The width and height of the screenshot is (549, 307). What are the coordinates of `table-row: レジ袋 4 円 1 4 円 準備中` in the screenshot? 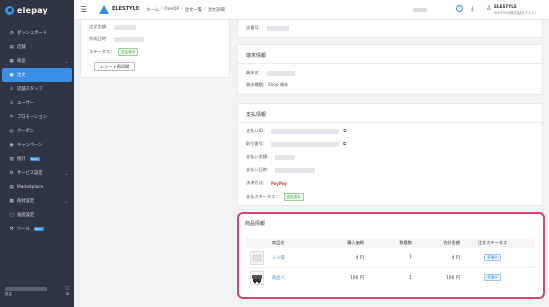 It's located at (390, 258).